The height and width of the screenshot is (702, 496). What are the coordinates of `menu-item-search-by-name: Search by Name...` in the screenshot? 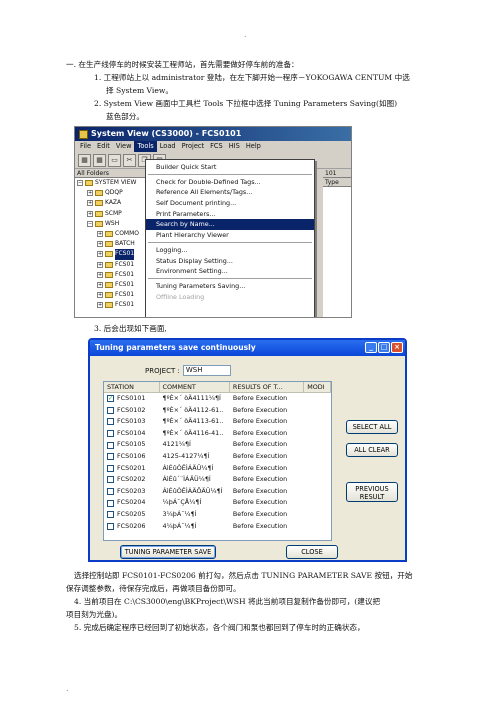 It's located at (230, 225).